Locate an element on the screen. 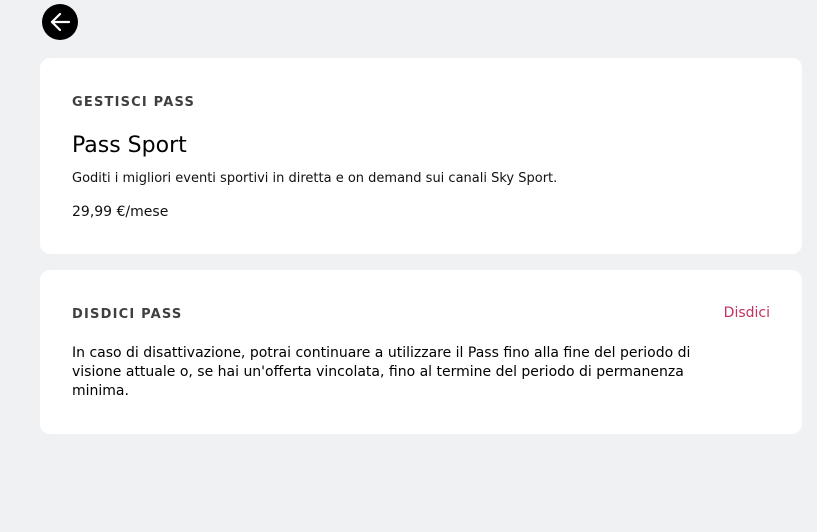 This screenshot has width=817, height=532. arrow-left-icon is located at coordinates (60, 22).